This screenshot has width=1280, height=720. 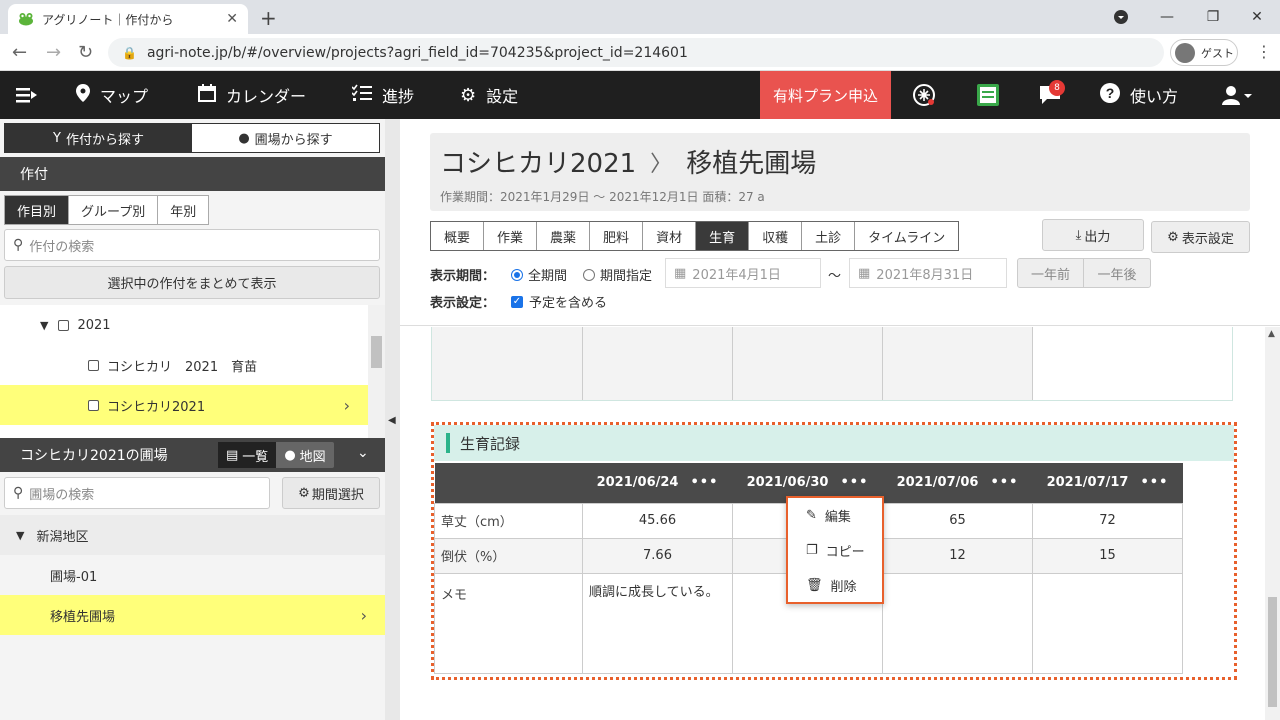 What do you see at coordinates (1272, 523) in the screenshot?
I see `main-scrollbar: ▲` at bounding box center [1272, 523].